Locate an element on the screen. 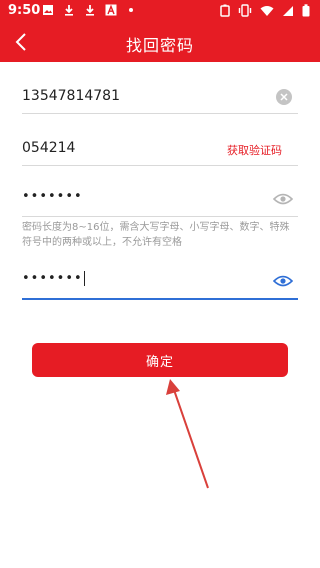 This screenshot has height=568, width=320. confirm-password-field: ••••••• is located at coordinates (160, 284).